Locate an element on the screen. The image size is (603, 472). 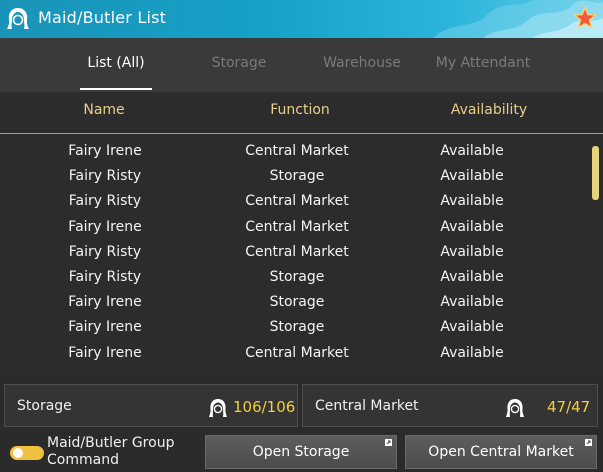
column-headers: Name Function Availability is located at coordinates (301, 113).